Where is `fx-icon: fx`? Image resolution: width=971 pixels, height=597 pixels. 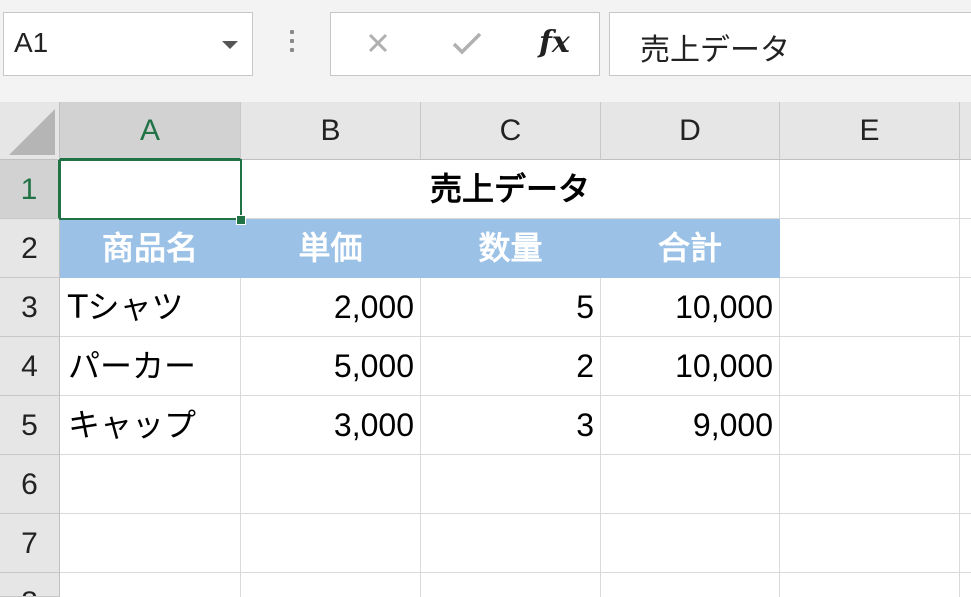
fx-icon: fx is located at coordinates (554, 42).